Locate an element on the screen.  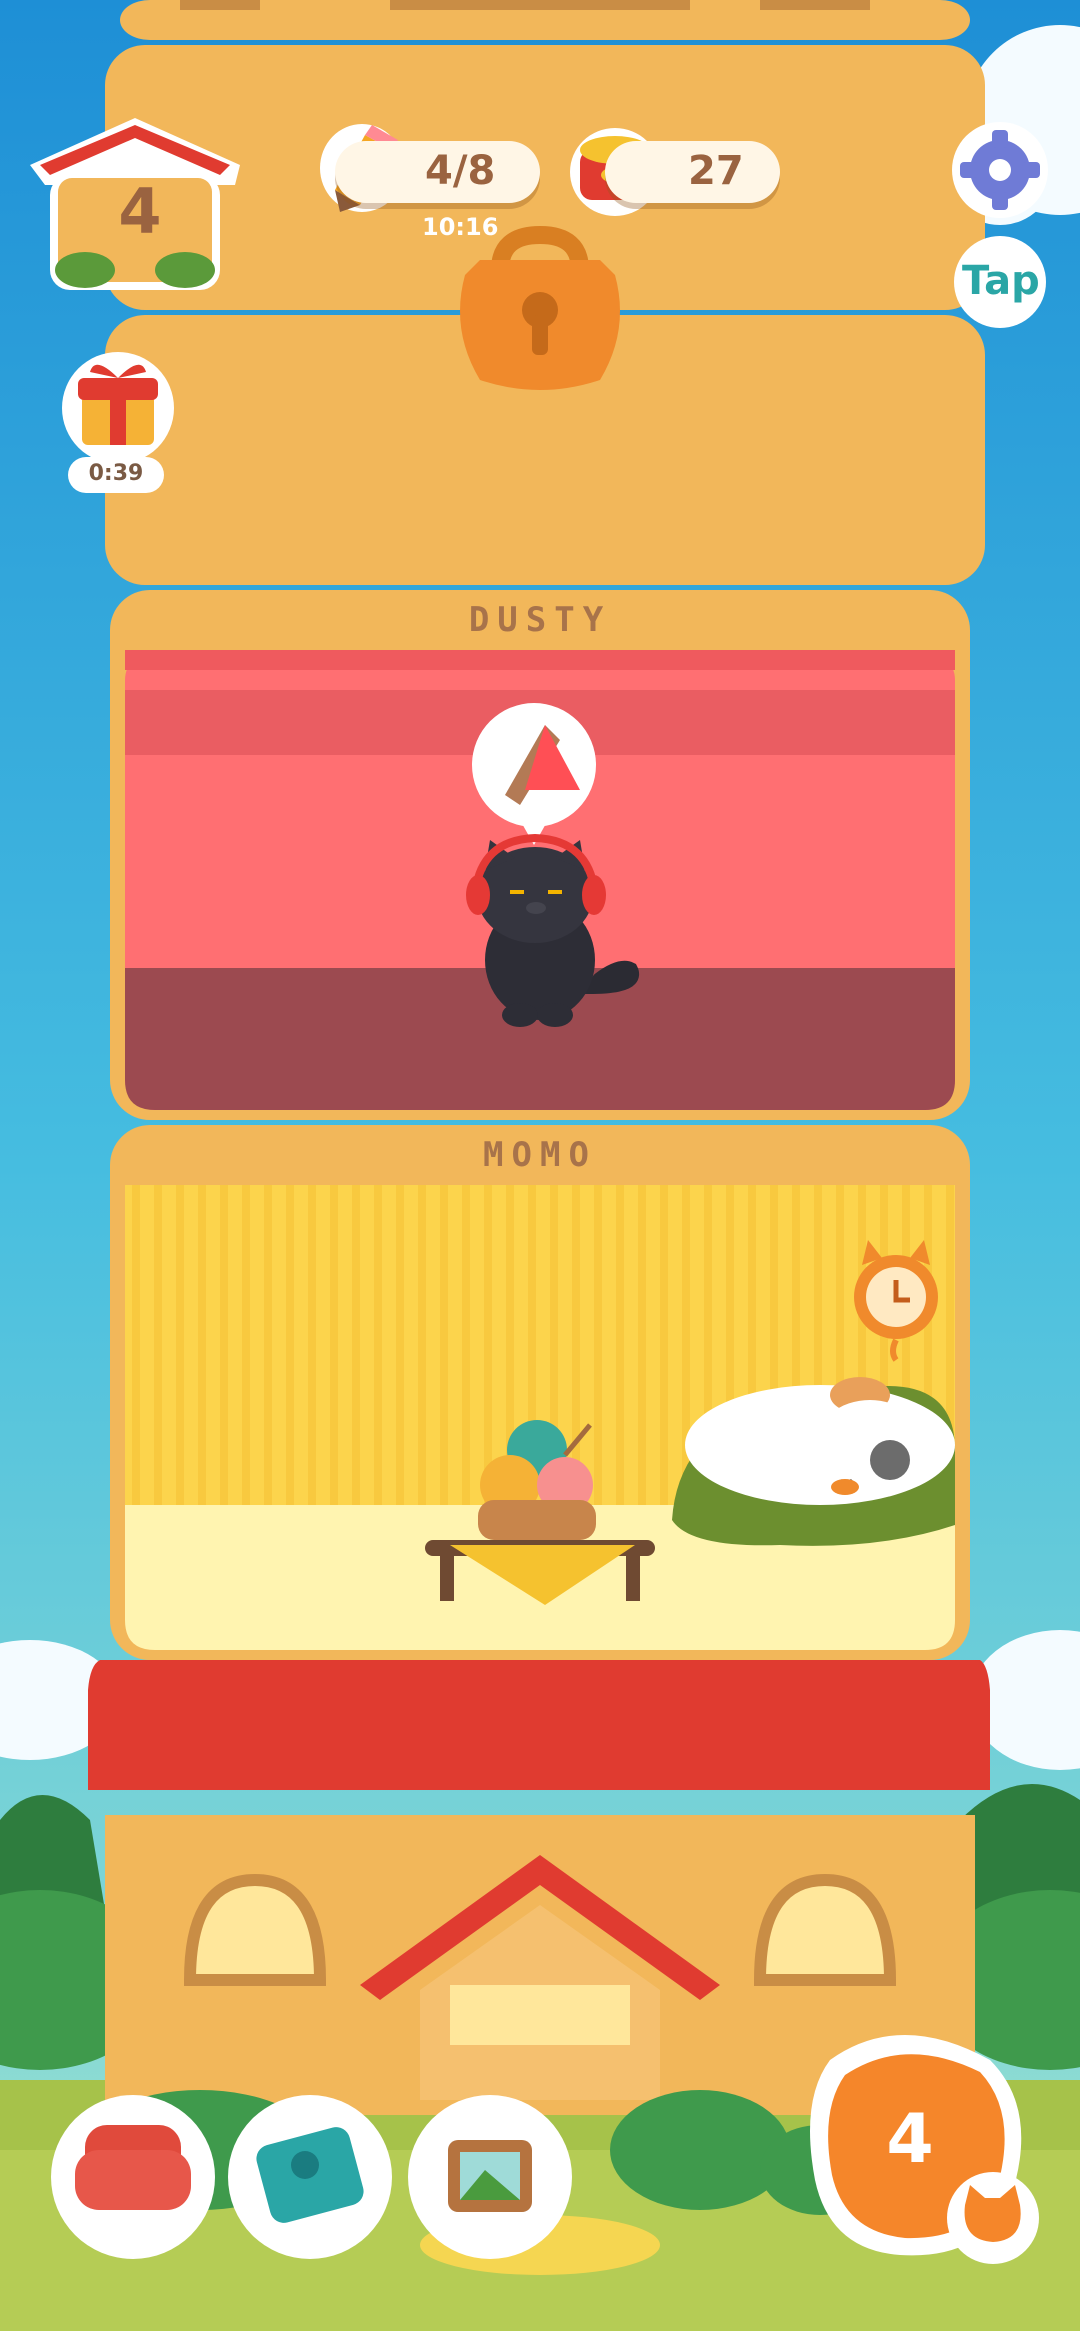
room-name-momo: MOMO is located at coordinates (540, 1155).